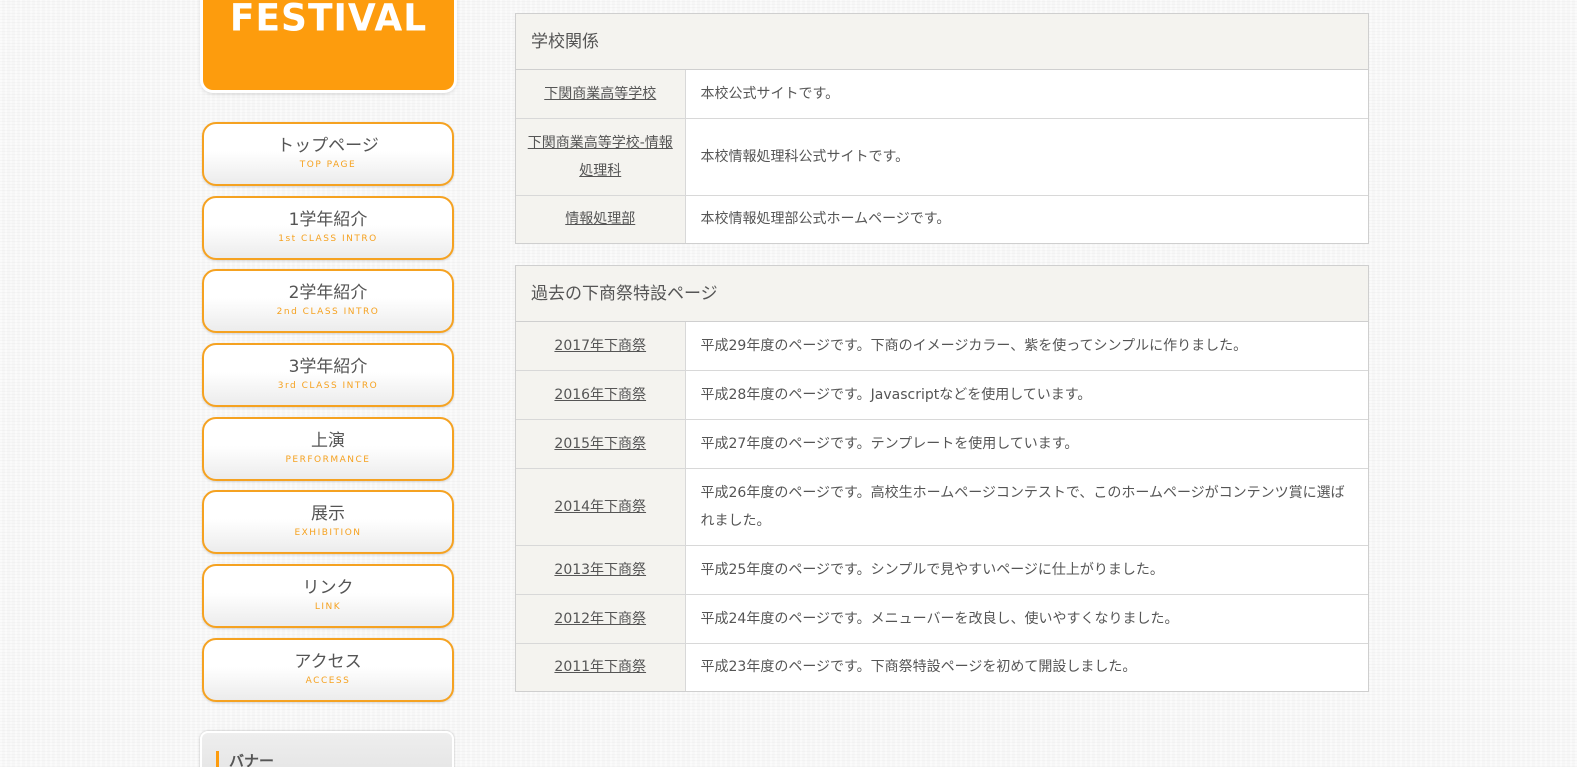 The image size is (1577, 767). Describe the element at coordinates (600, 444) in the screenshot. I see `festival-2015-link: 2015年下商祭` at that location.